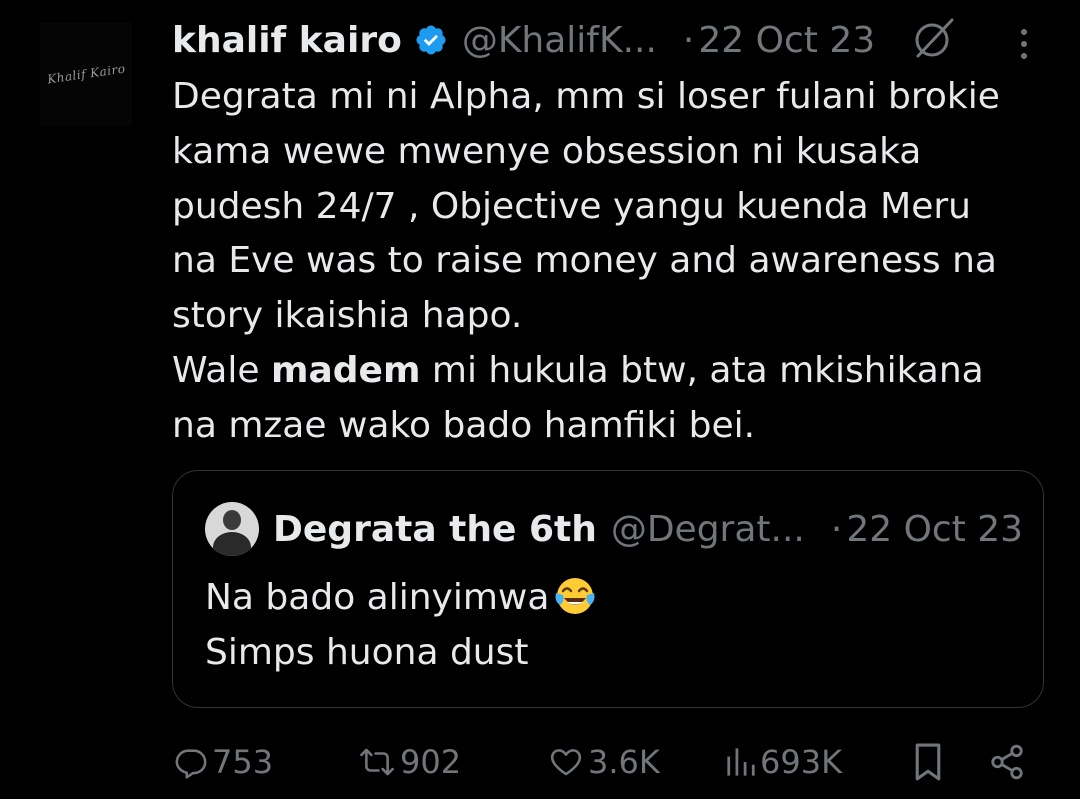 This screenshot has width=1080, height=799. I want to click on grok-icon, so click(934, 38).